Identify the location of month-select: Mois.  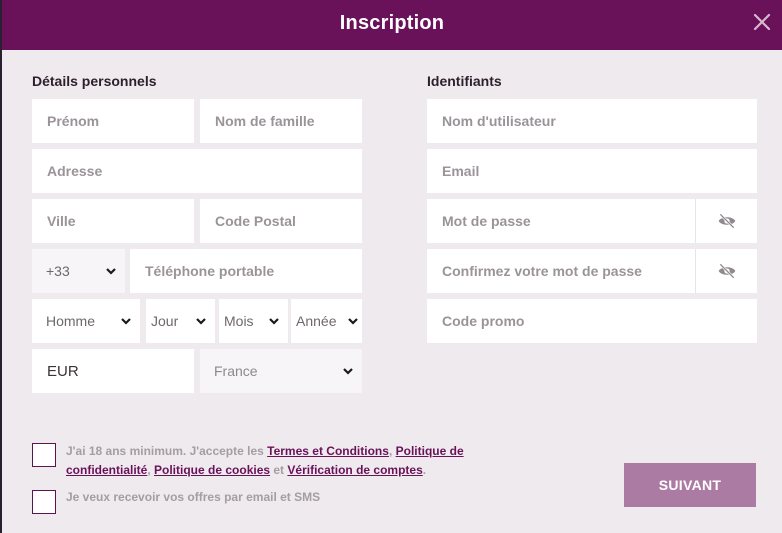
(253, 321).